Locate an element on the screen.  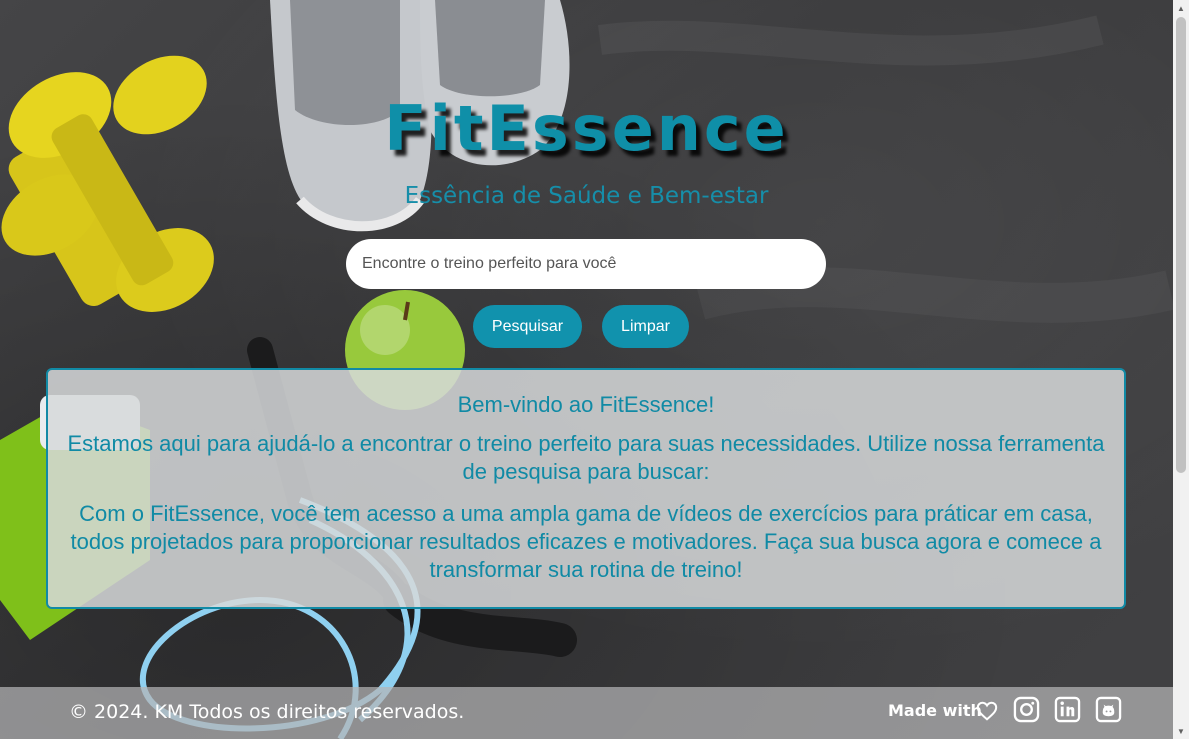
search-button: Pesquisar is located at coordinates (527, 326).